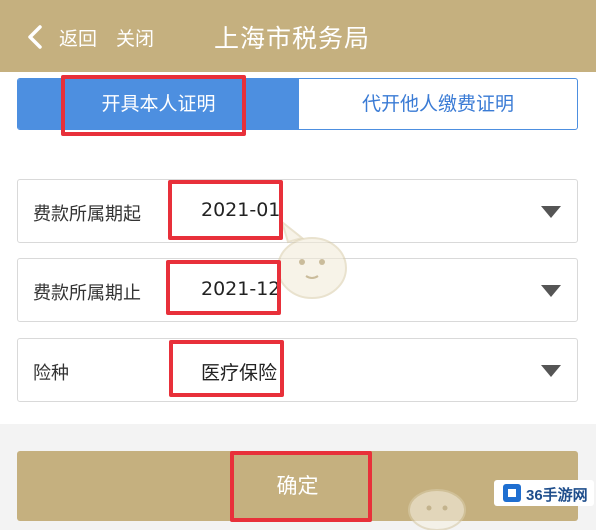 The height and width of the screenshot is (530, 596). I want to click on insurance-type-label: 险种, so click(51, 373).